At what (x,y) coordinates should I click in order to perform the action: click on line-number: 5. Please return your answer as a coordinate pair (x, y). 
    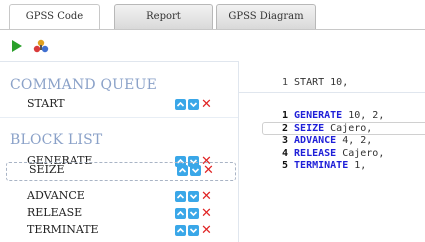
    Looking at the image, I should click on (284, 166).